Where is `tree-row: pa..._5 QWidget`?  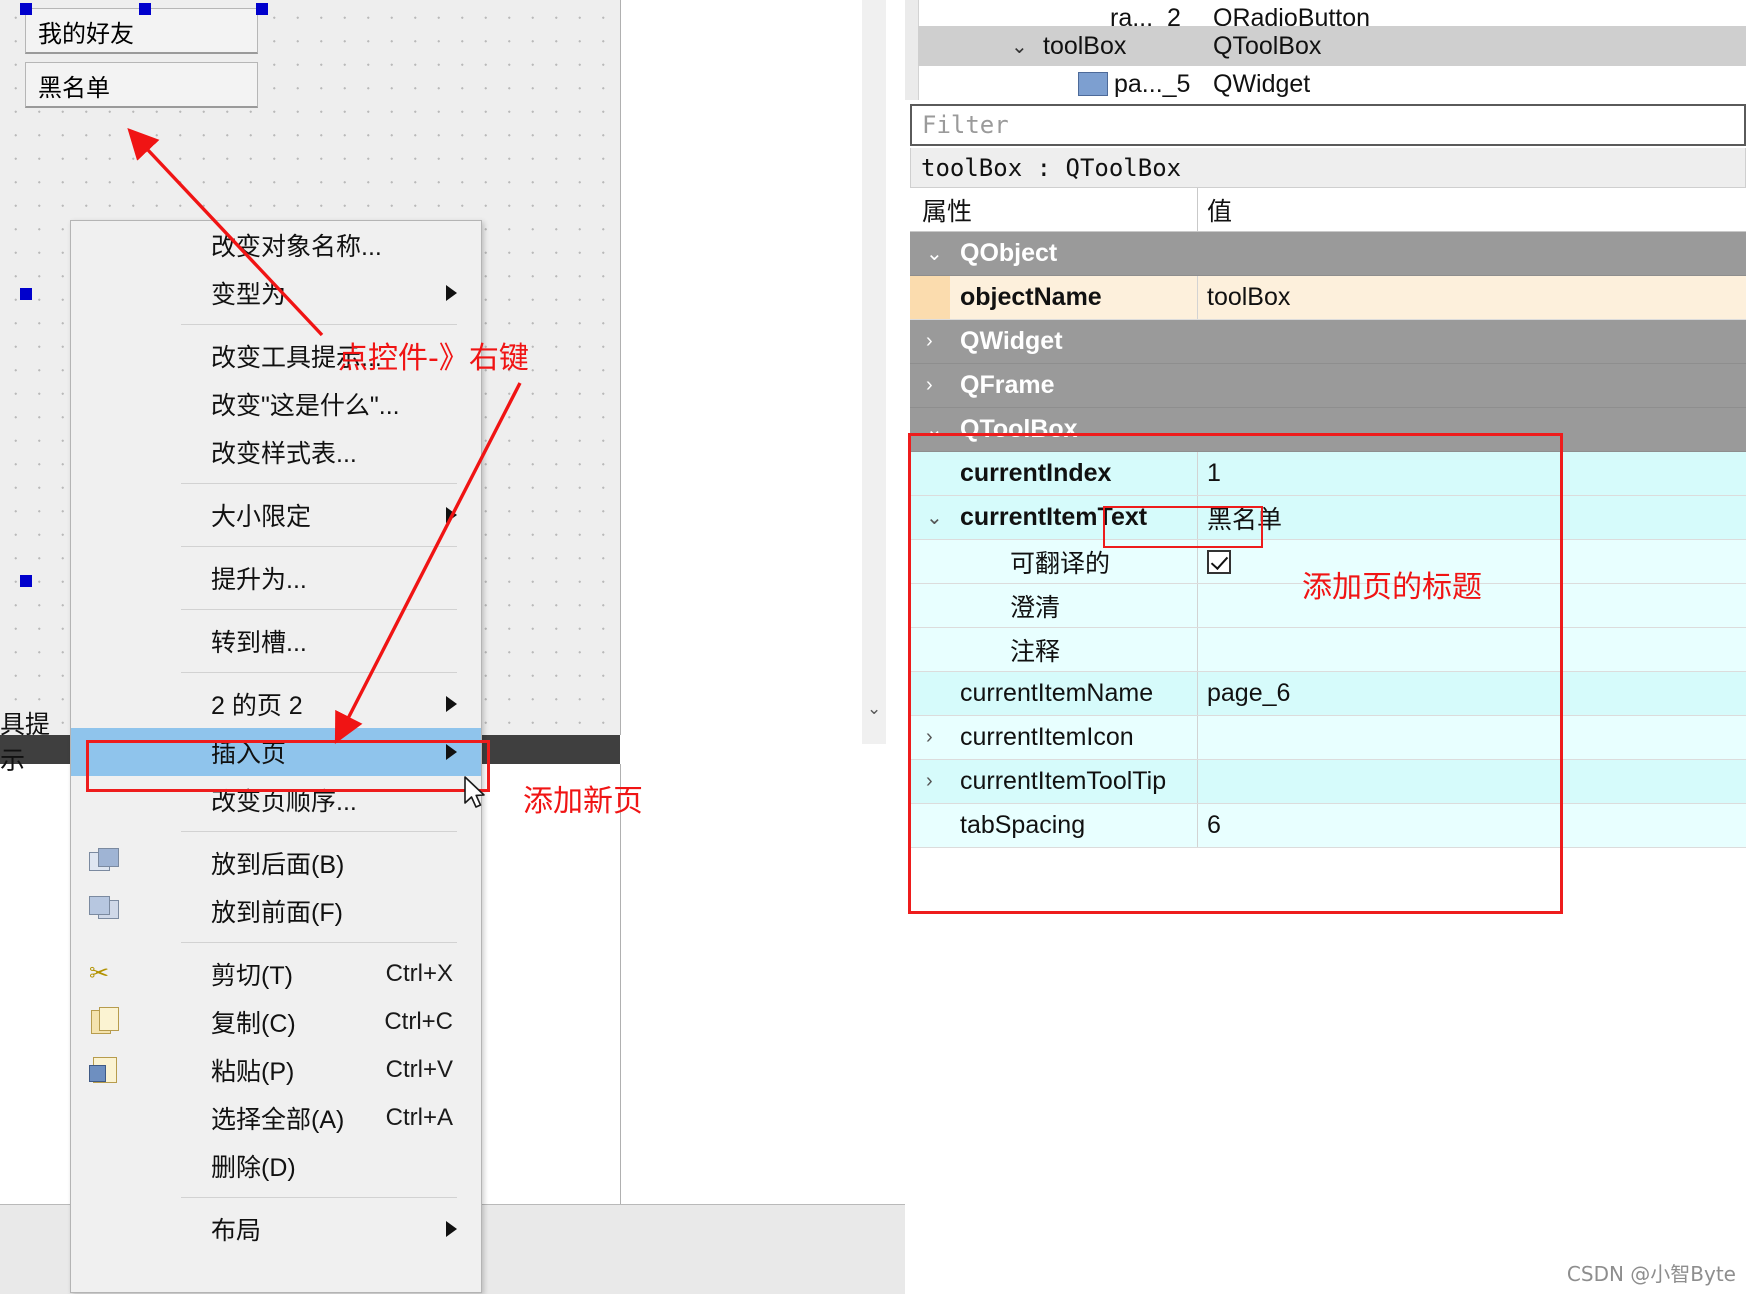
tree-row: pa..._5 QWidget is located at coordinates (1332, 82).